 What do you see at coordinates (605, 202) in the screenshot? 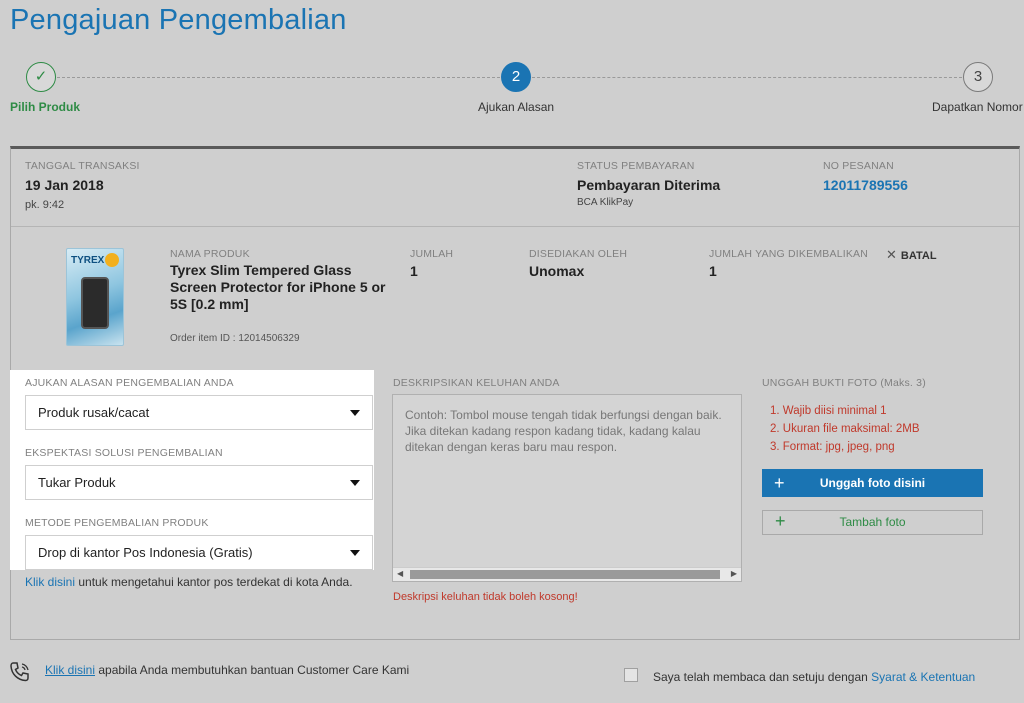
I see `payment-method: BCA KlikPay` at bounding box center [605, 202].